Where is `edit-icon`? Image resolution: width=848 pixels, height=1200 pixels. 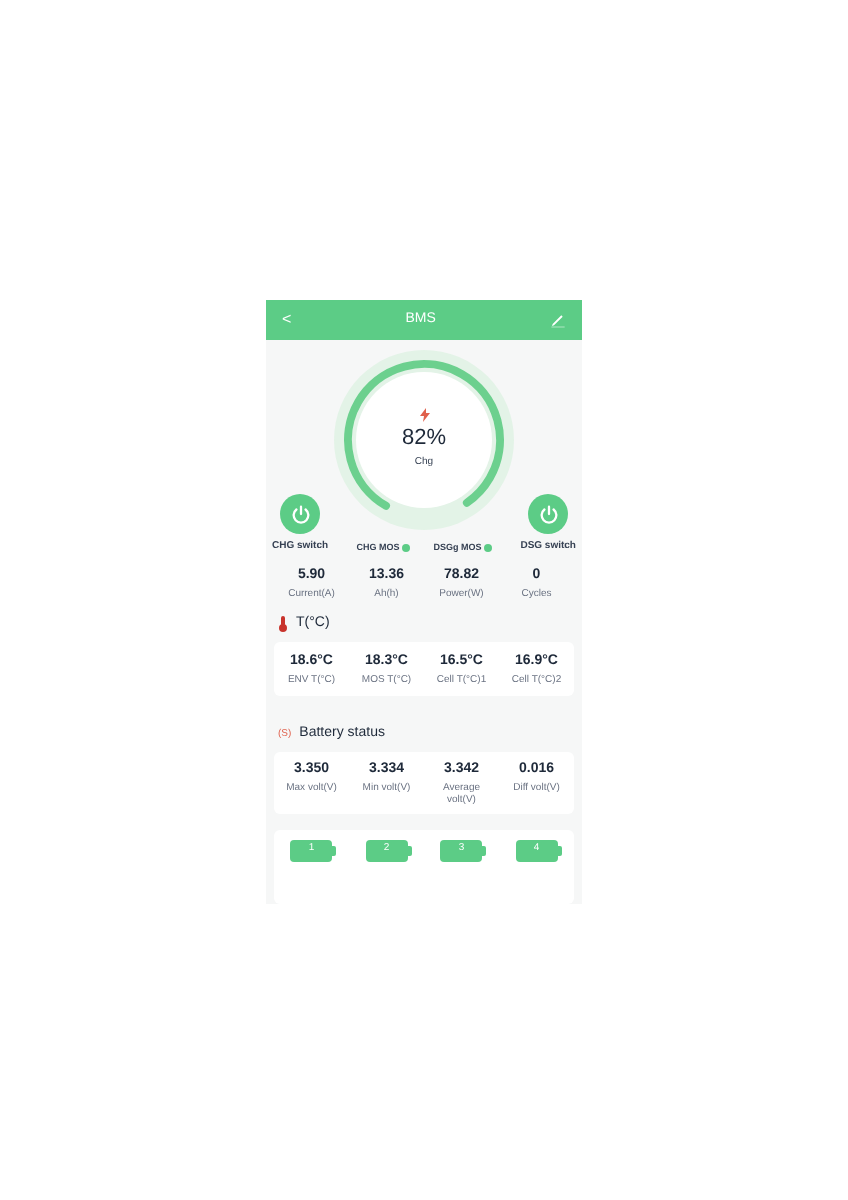
edit-icon is located at coordinates (558, 320).